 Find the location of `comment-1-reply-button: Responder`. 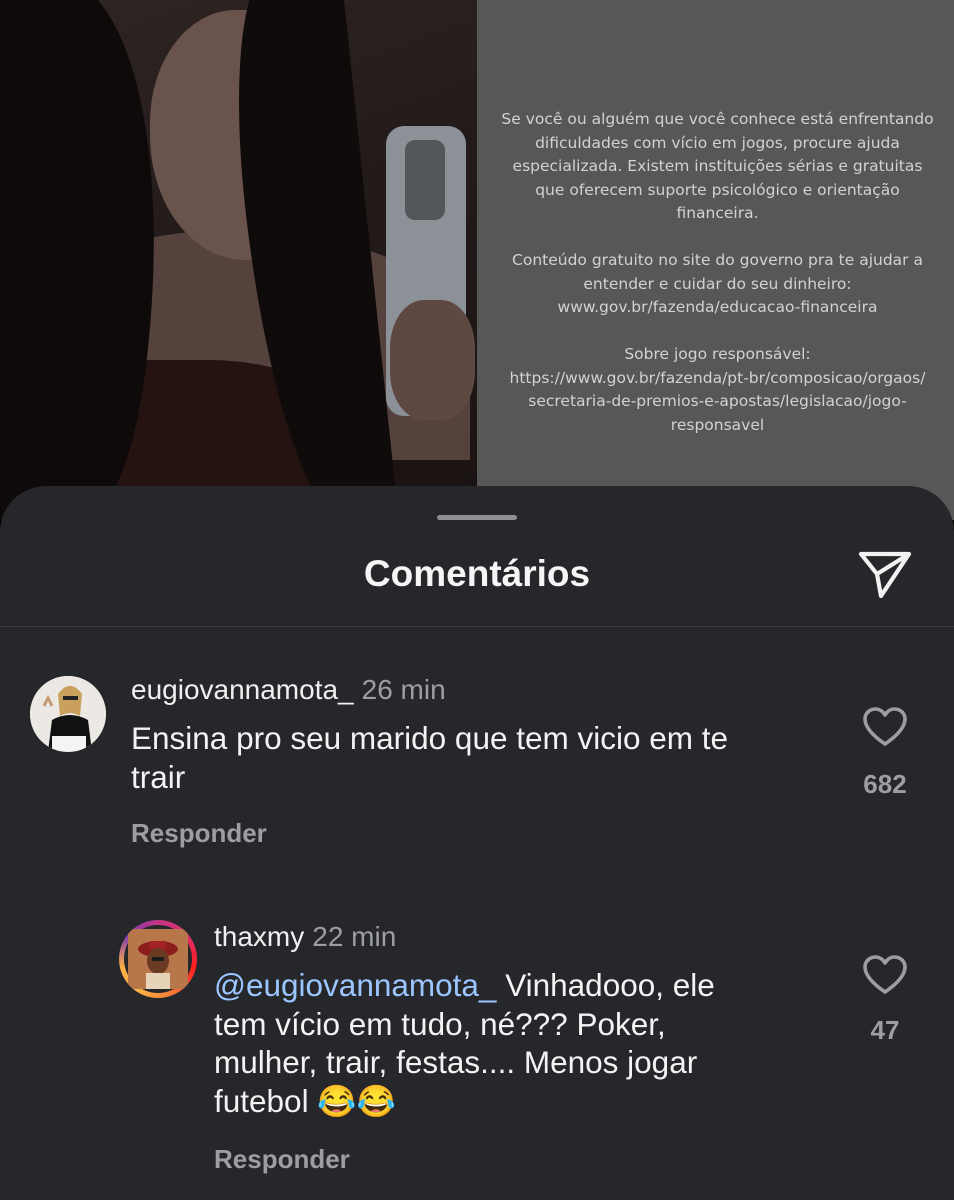

comment-1-reply-button: Responder is located at coordinates (199, 833).